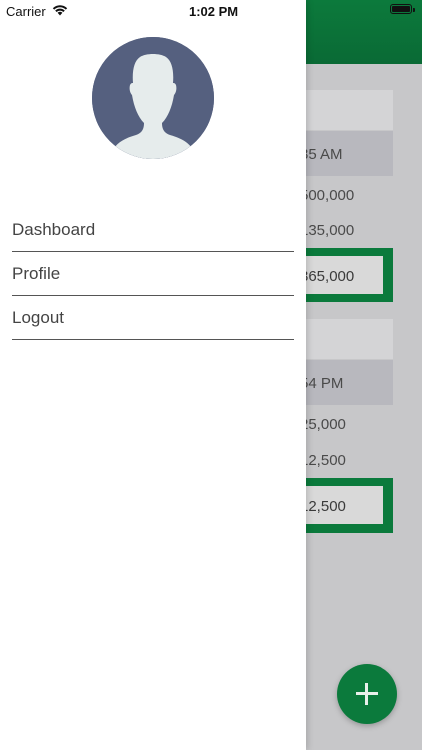 This screenshot has height=750, width=422. What do you see at coordinates (54, 229) in the screenshot?
I see `menu-item-label: Dashboard` at bounding box center [54, 229].